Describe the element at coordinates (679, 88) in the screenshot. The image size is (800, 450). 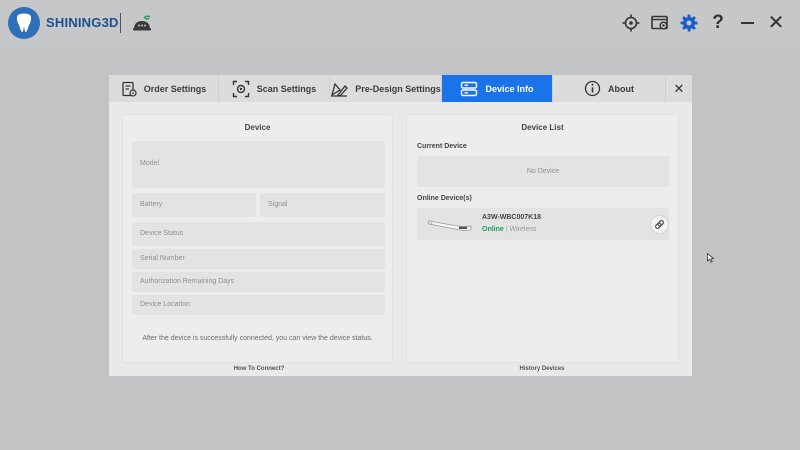
I see `dialog-close-button: ✕` at that location.